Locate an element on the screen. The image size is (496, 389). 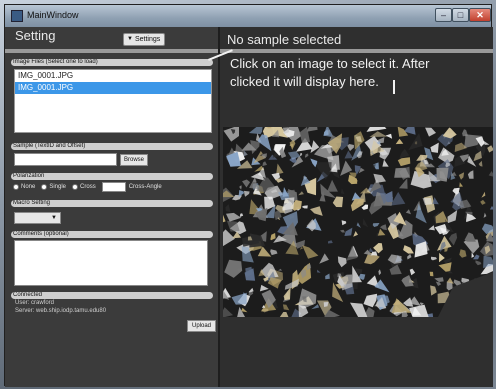
title-bar: MainWindow – □ ✕ is located at coordinates (248, 16).